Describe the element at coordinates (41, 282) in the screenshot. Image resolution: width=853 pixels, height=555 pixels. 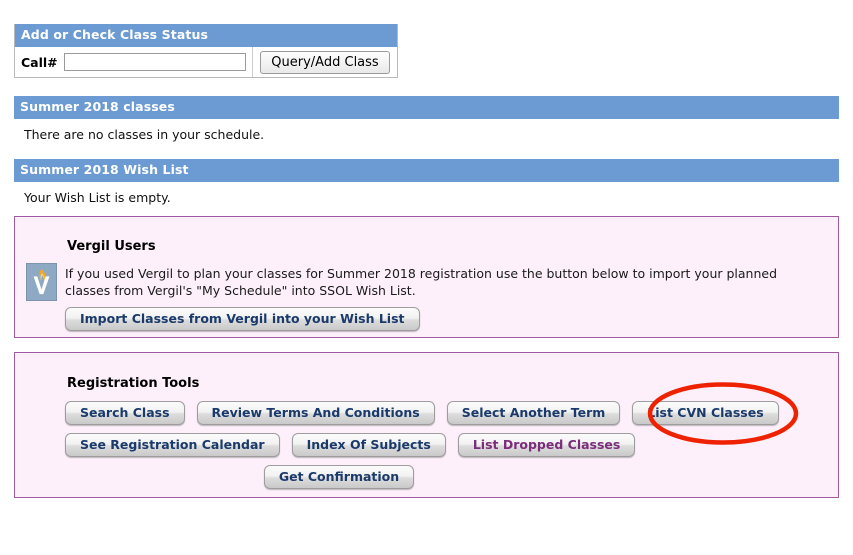
I see `vergil-flame-logo-icon` at that location.